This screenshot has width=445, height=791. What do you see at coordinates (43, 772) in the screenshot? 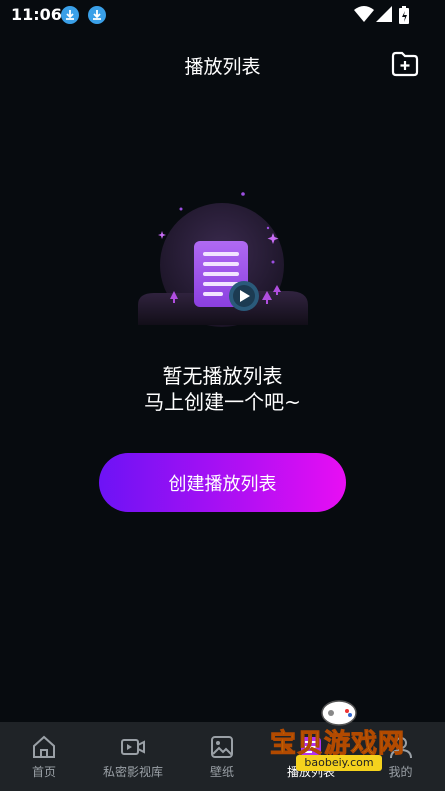
I see `tab-label: 首页` at bounding box center [43, 772].